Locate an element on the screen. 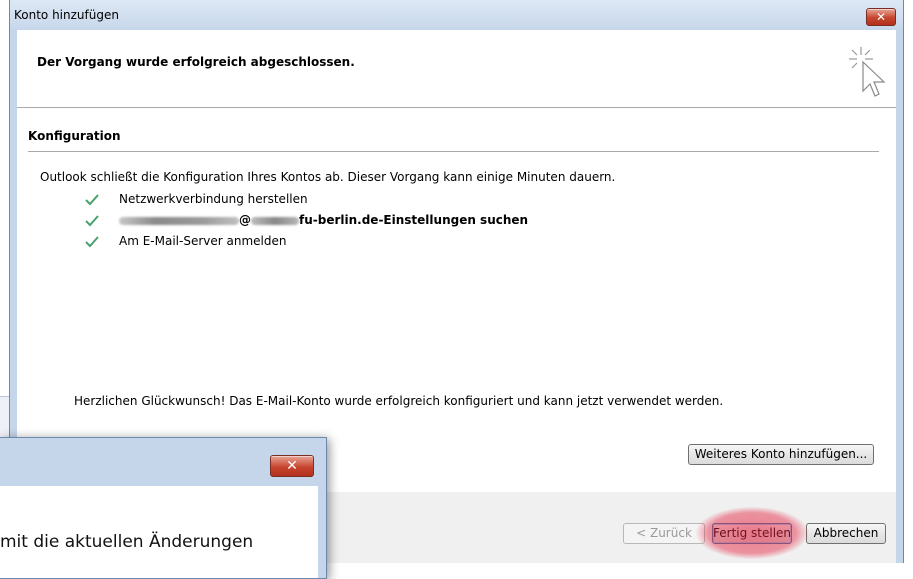  redacted-username is located at coordinates (179, 220).